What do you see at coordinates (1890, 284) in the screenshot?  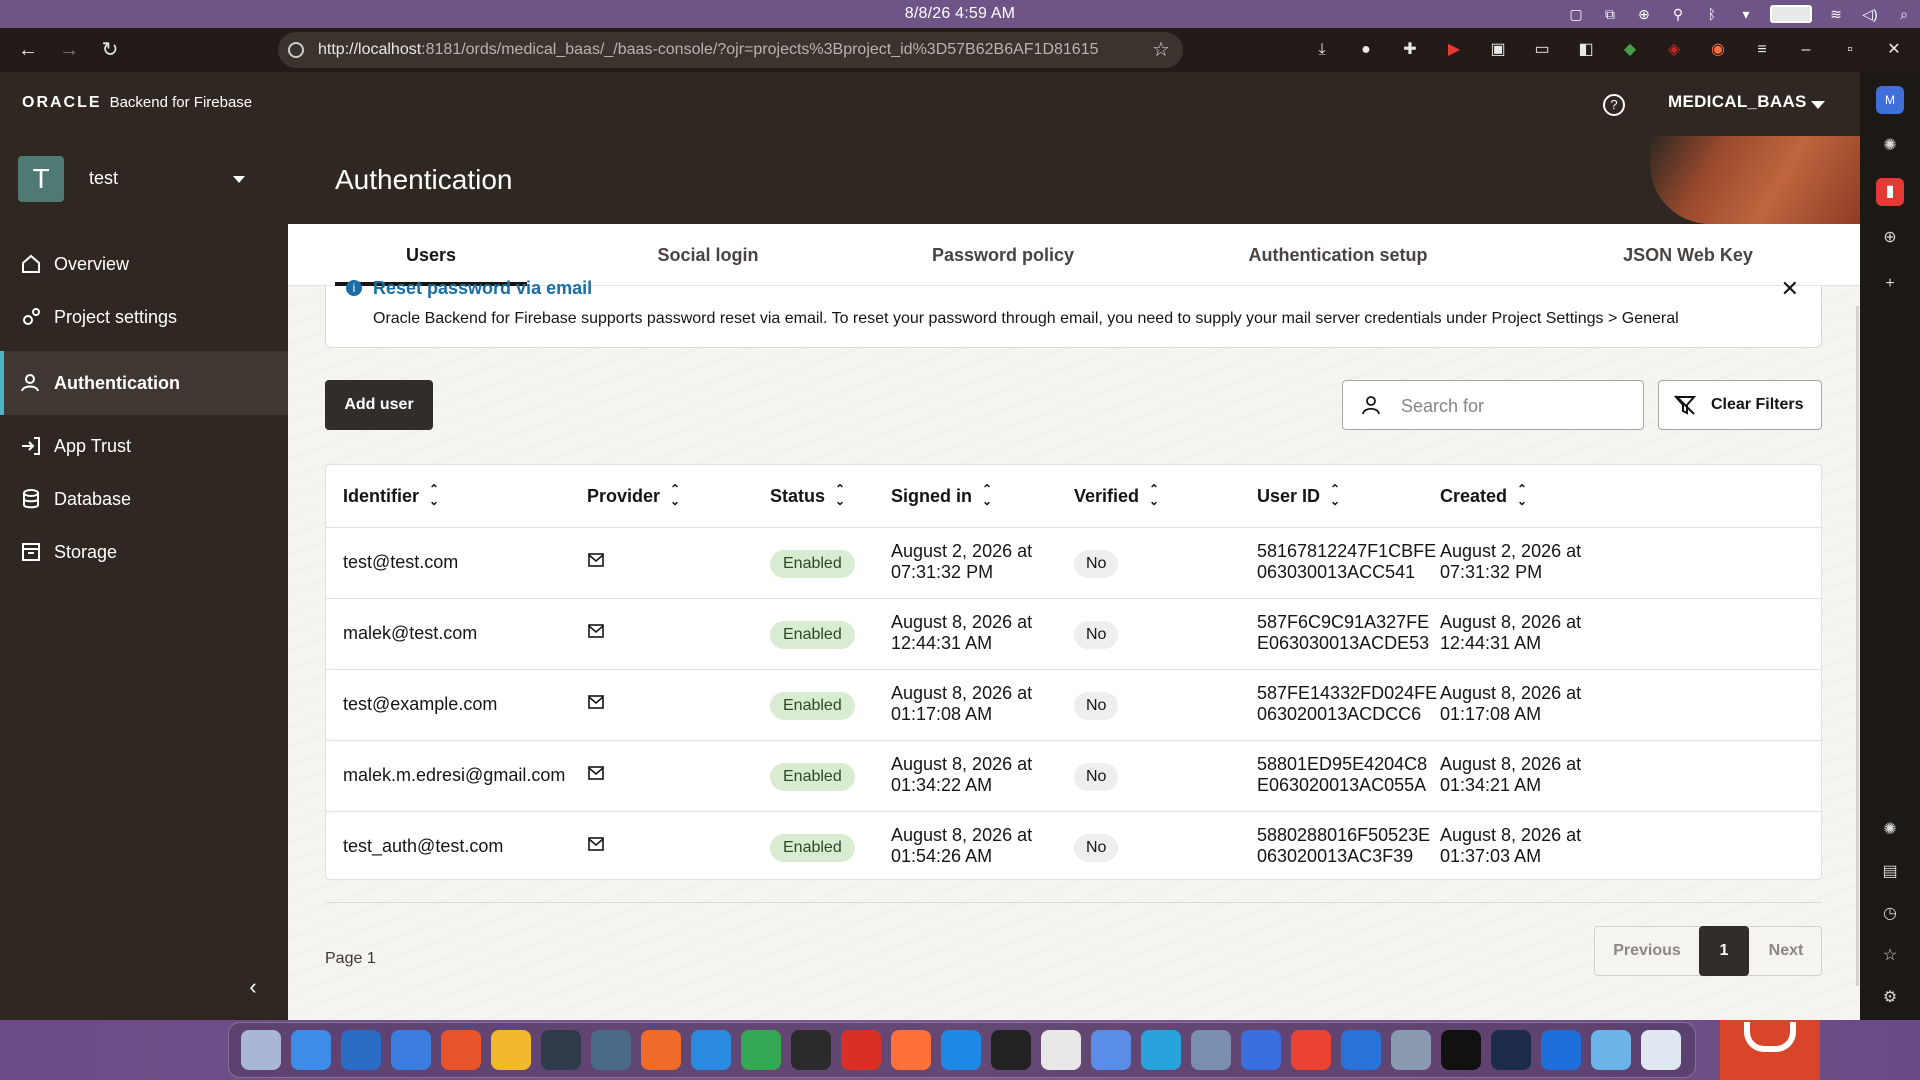 I see `add-panel-icon: +` at bounding box center [1890, 284].